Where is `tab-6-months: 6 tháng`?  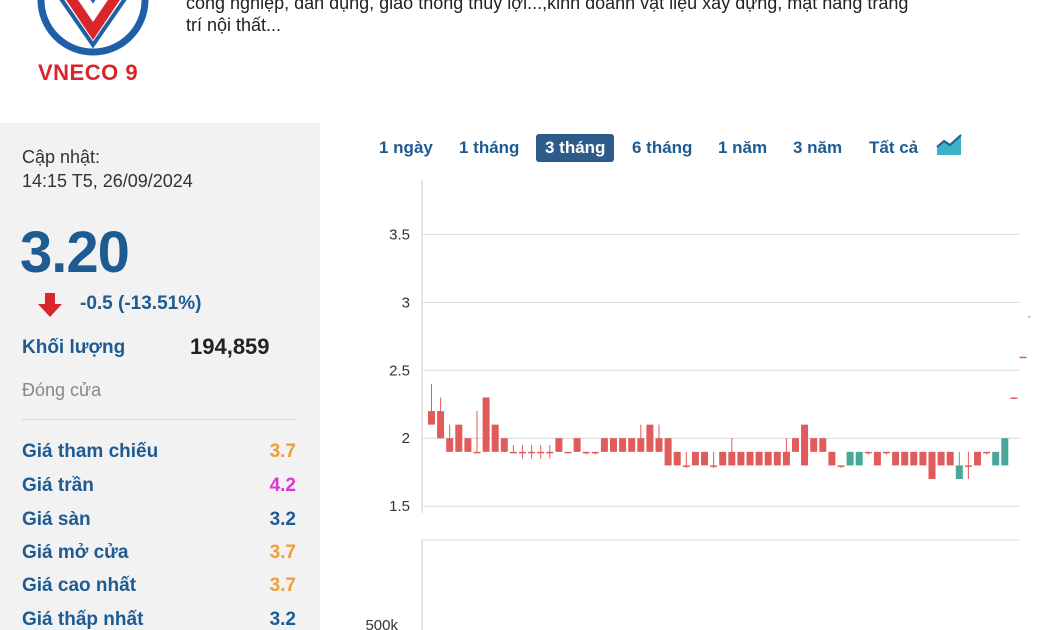 tab-6-months: 6 tháng is located at coordinates (662, 148).